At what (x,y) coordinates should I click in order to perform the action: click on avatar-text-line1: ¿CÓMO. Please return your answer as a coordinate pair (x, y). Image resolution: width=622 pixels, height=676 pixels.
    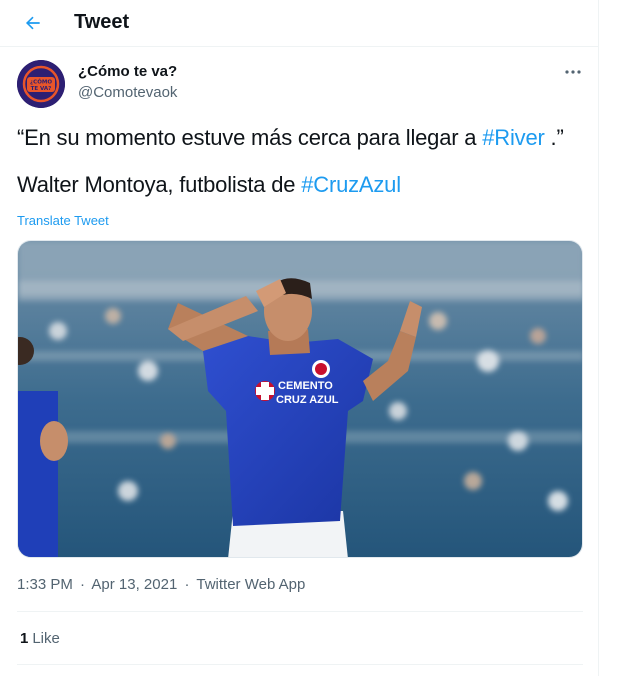
    Looking at the image, I should click on (41, 82).